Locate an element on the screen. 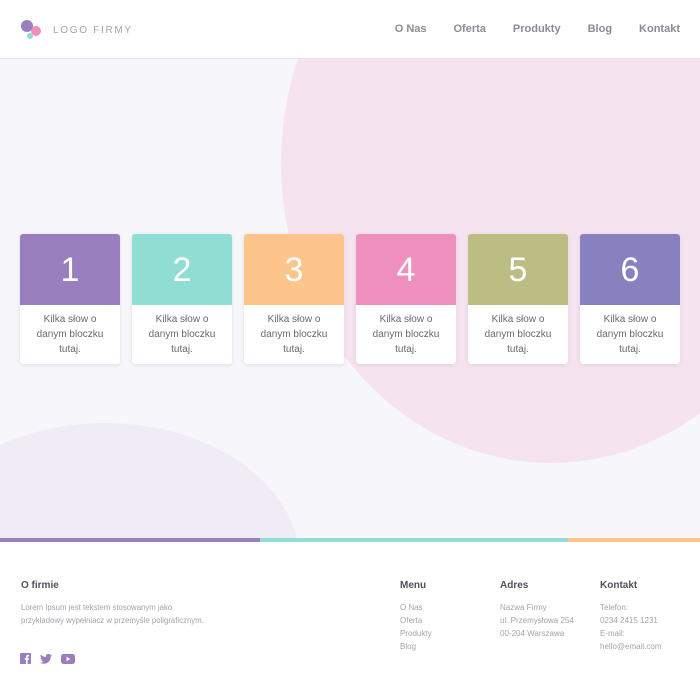 The width and height of the screenshot is (700, 700). footer-menu-item-oferta: Oferta is located at coordinates (416, 620).